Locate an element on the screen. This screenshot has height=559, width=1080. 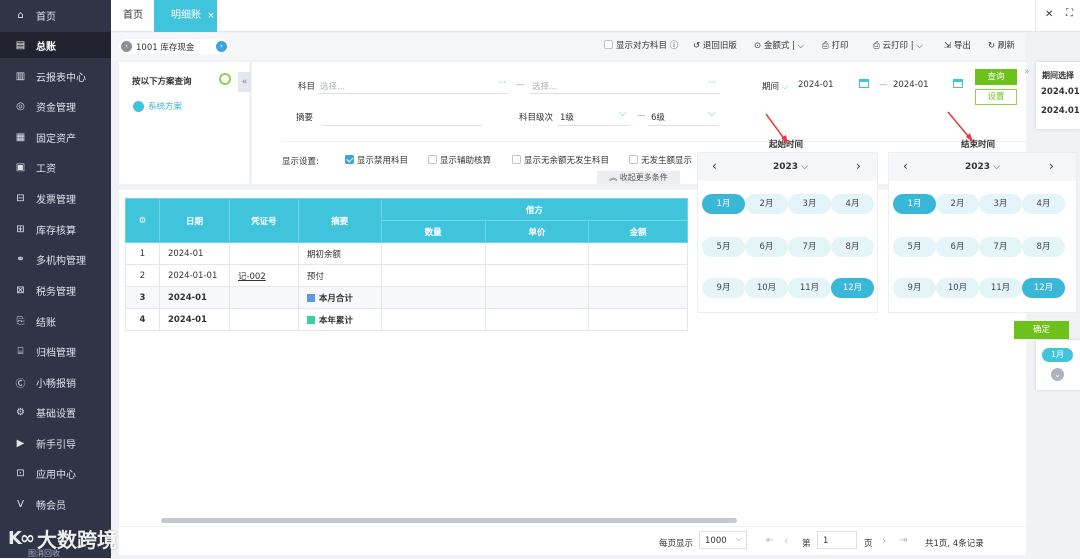
display-option-checkbox: 显示辅助核算 is located at coordinates (459, 160).